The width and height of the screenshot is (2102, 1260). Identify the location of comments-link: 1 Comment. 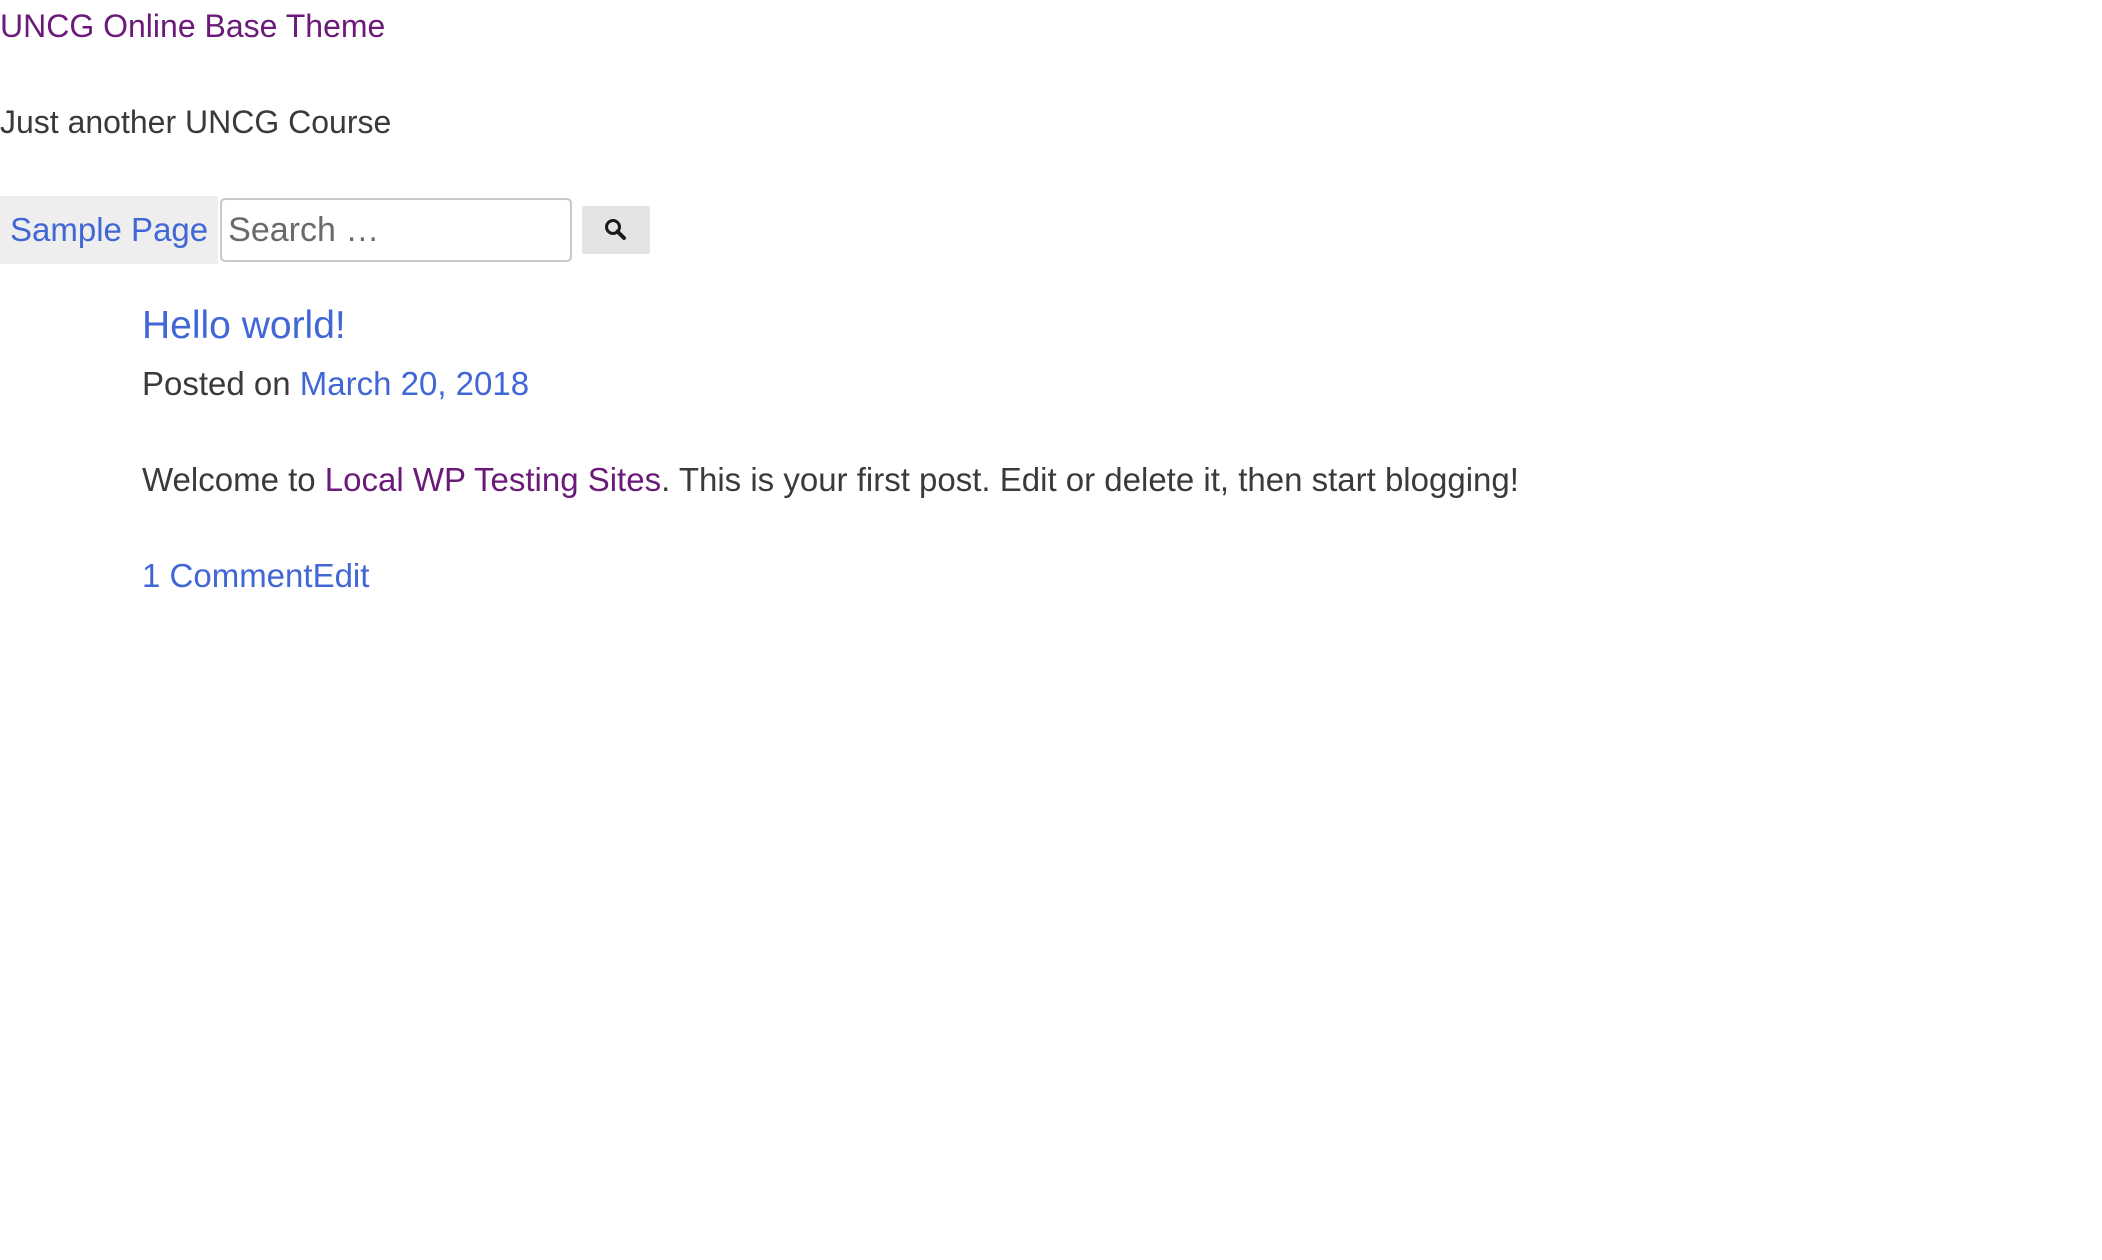
(227, 575).